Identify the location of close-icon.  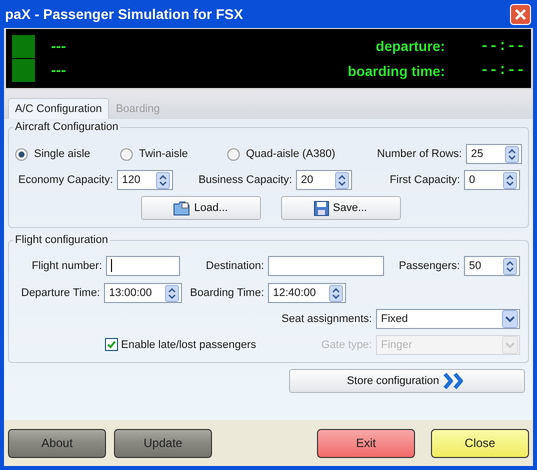
(520, 14).